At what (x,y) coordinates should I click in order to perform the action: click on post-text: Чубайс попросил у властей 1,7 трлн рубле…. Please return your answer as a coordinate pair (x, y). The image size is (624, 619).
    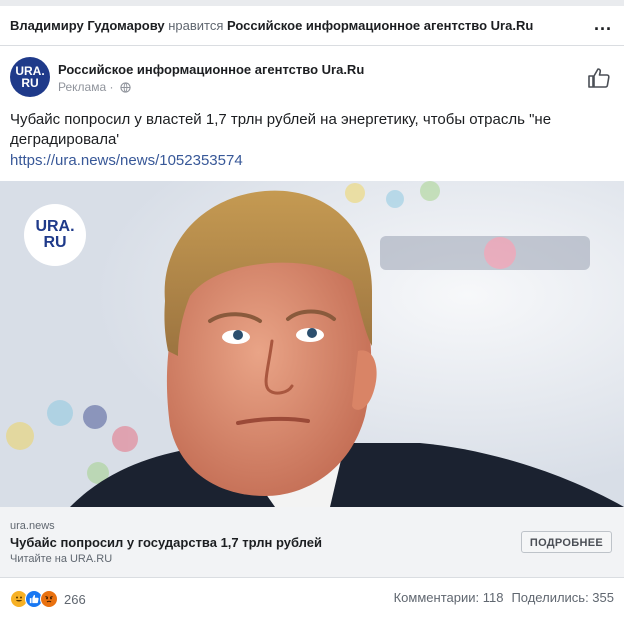
    Looking at the image, I should click on (281, 129).